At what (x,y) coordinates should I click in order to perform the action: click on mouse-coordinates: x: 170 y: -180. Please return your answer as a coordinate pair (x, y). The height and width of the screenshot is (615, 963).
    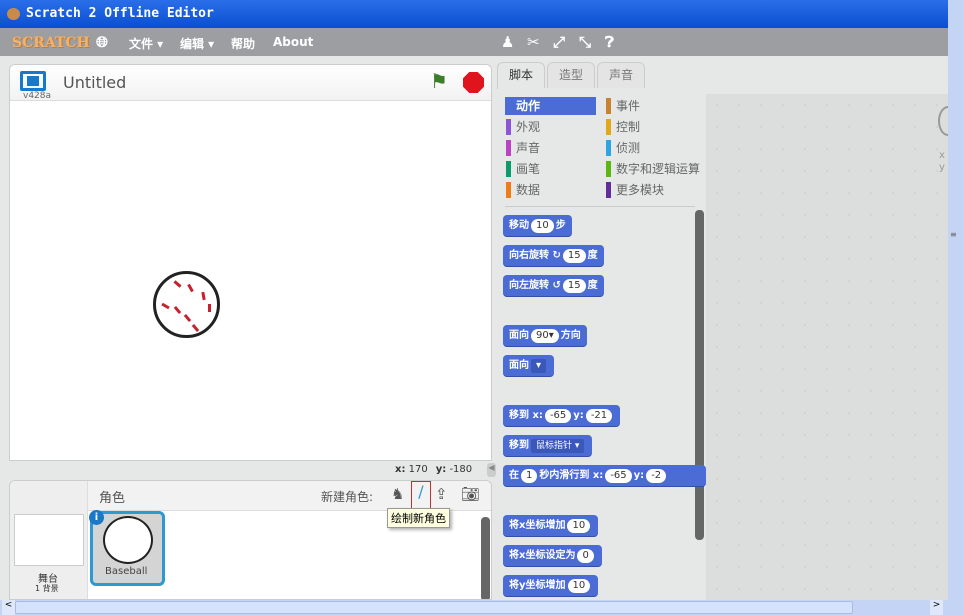
    Looking at the image, I should click on (434, 469).